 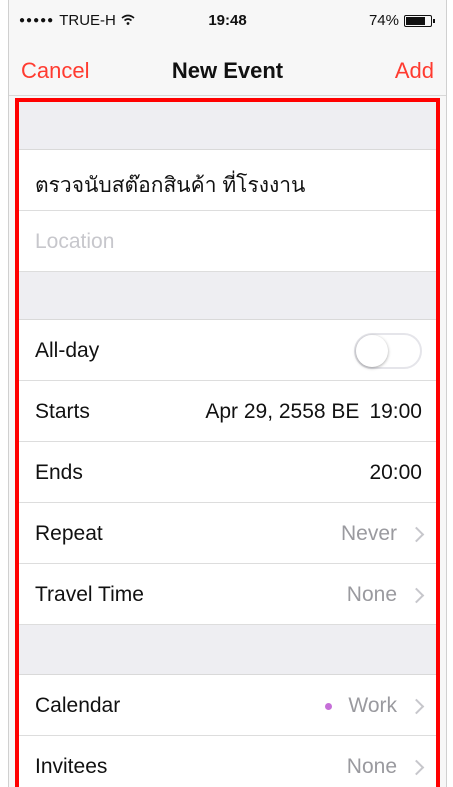 I want to click on invitees-label: Invitees, so click(x=71, y=766).